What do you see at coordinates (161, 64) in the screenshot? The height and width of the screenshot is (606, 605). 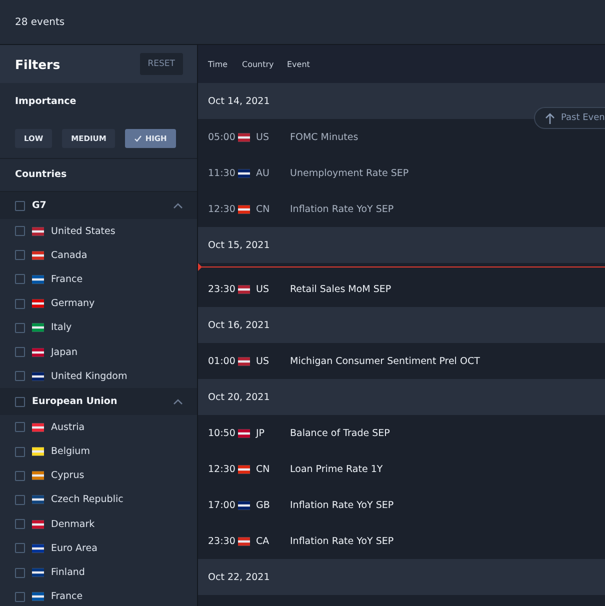 I see `reset-button: RESET` at bounding box center [161, 64].